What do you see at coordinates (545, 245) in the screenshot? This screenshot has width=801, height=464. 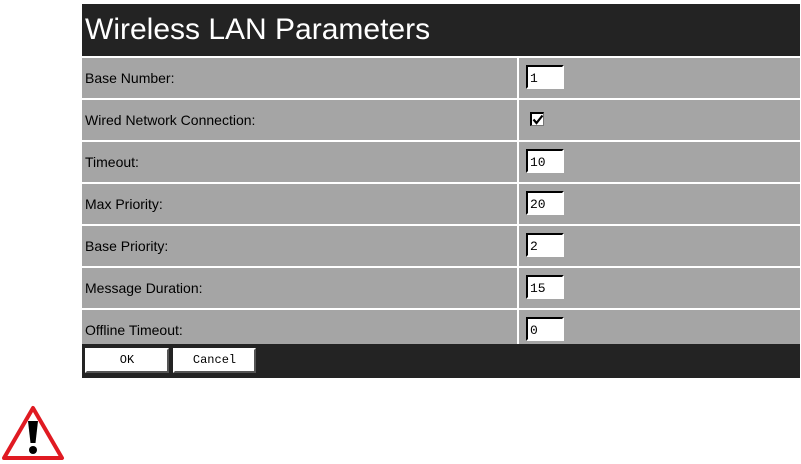 I see `base-priority-input` at bounding box center [545, 245].